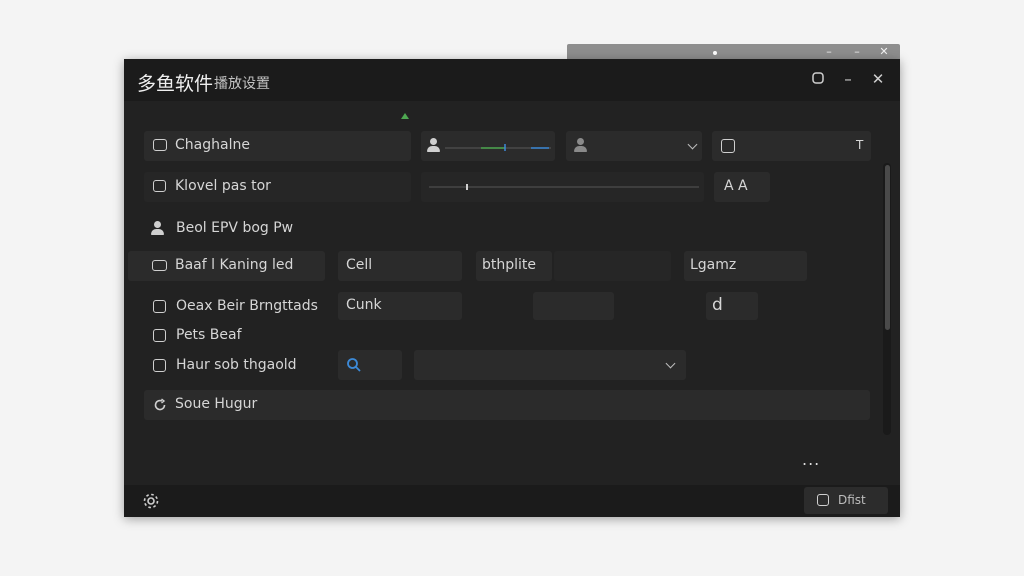 This screenshot has height=576, width=1024. I want to click on restore-icon, so click(818, 79).